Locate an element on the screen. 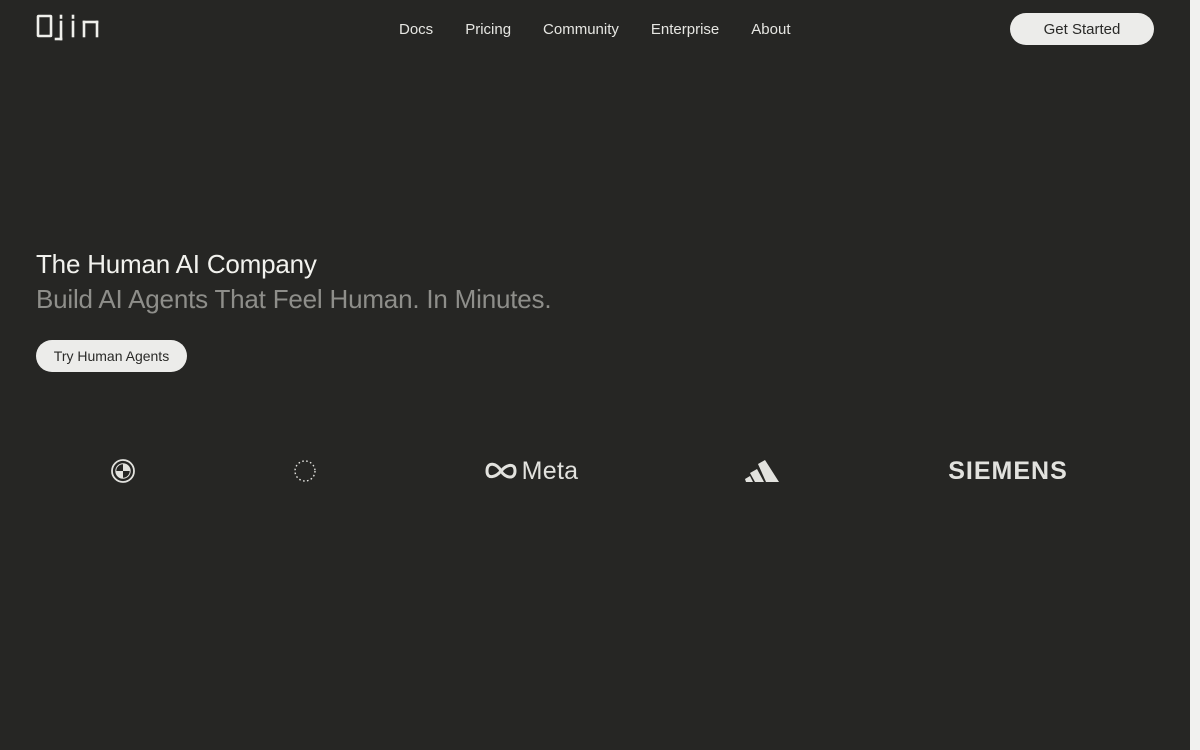  siemens-wordmark: SIEMENS is located at coordinates (1008, 470).